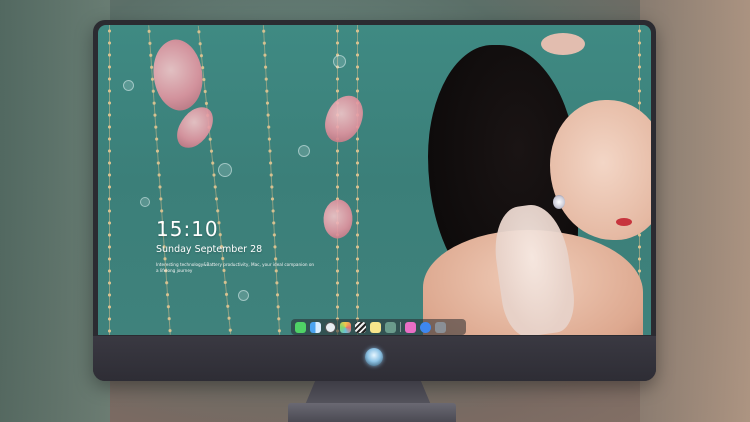  I want to click on brand-logo-icon, so click(374, 357).